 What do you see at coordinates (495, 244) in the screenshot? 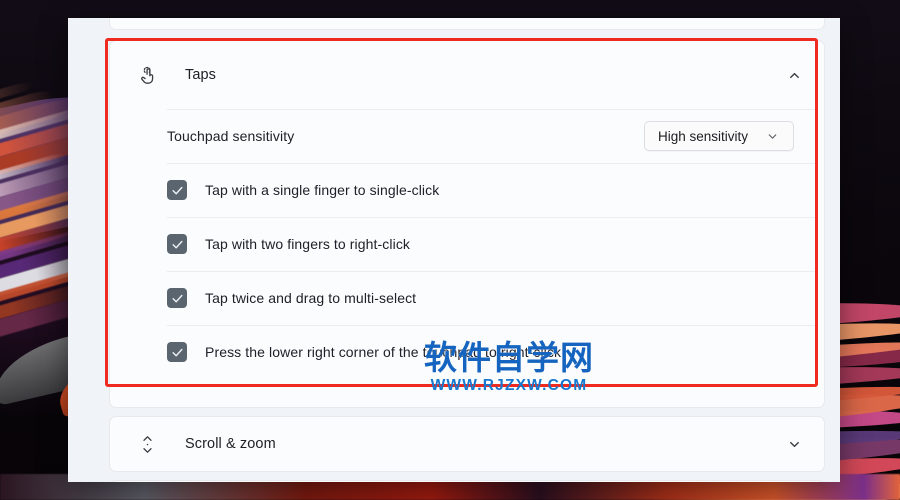
I see `row-tap-two-fingers: Tap with two fingers to right-click` at bounding box center [495, 244].